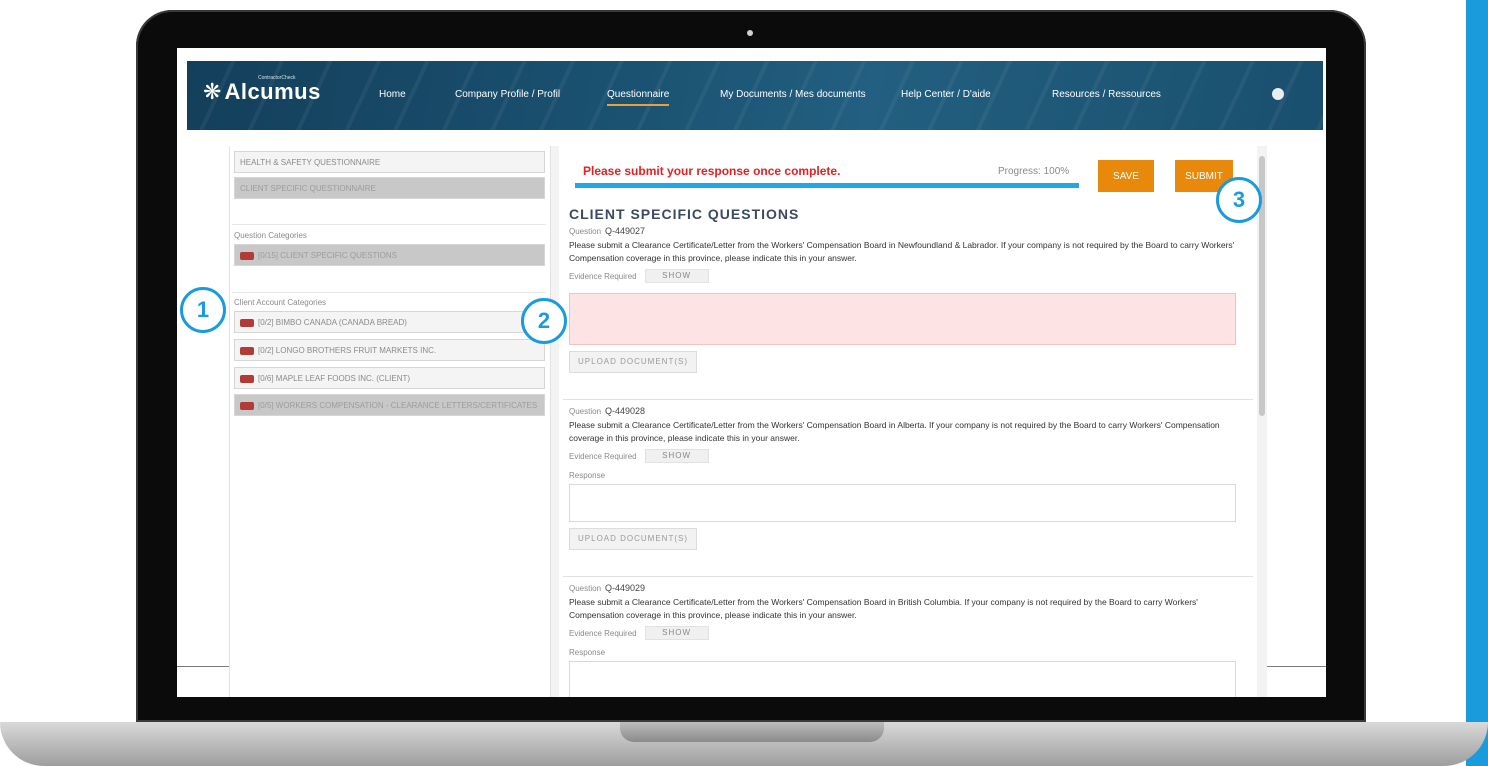  What do you see at coordinates (332, 322) in the screenshot?
I see `category-label: [0/2] BIMBO CANADA (CANADA BREAD)` at bounding box center [332, 322].